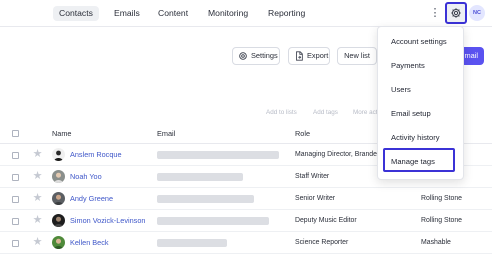 The image size is (492, 257). What do you see at coordinates (318, 55) in the screenshot?
I see `export-button-label: Export` at bounding box center [318, 55].